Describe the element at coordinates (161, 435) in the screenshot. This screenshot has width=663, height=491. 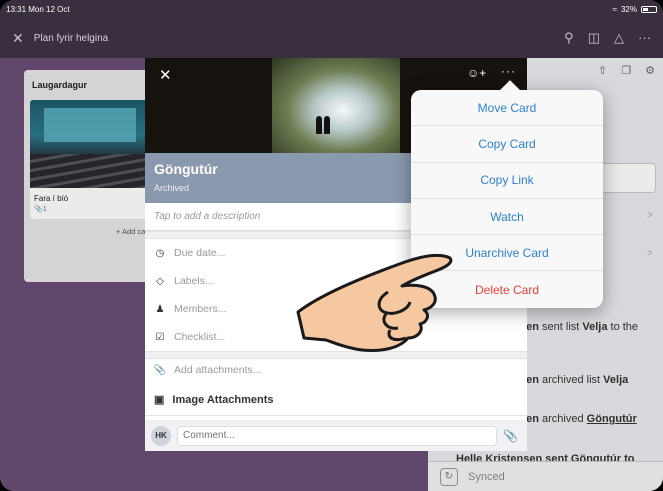
I see `avatar: HK` at that location.